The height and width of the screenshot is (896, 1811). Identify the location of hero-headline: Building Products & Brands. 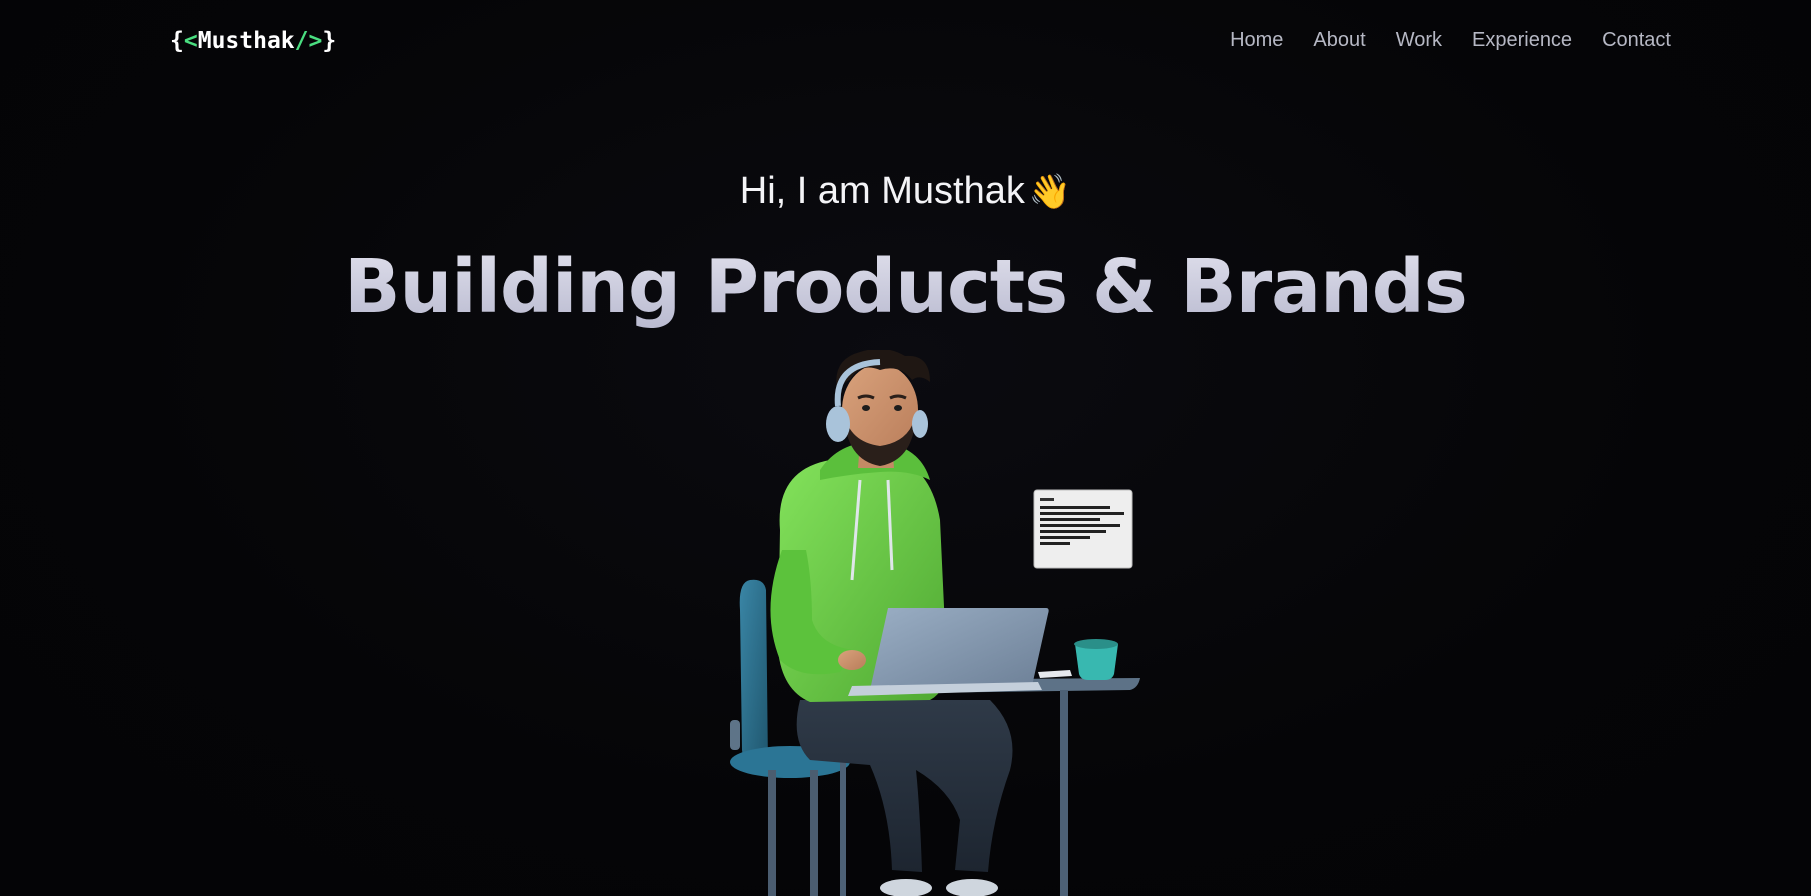
(905, 287).